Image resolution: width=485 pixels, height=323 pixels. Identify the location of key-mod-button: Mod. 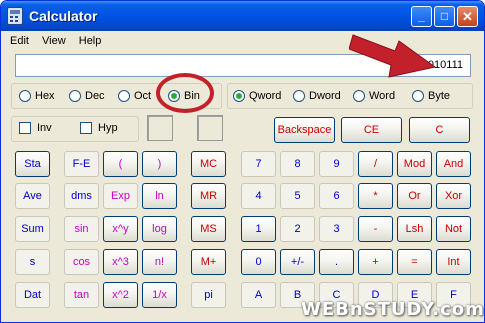
(414, 164).